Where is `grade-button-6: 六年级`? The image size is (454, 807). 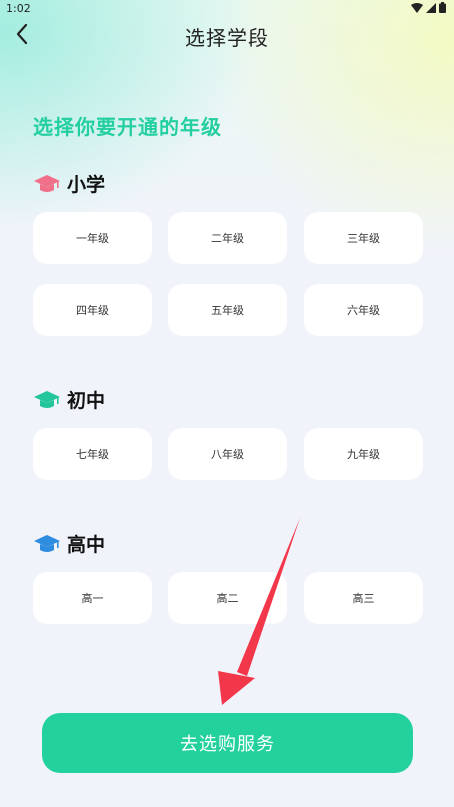 grade-button-6: 六年级 is located at coordinates (363, 310).